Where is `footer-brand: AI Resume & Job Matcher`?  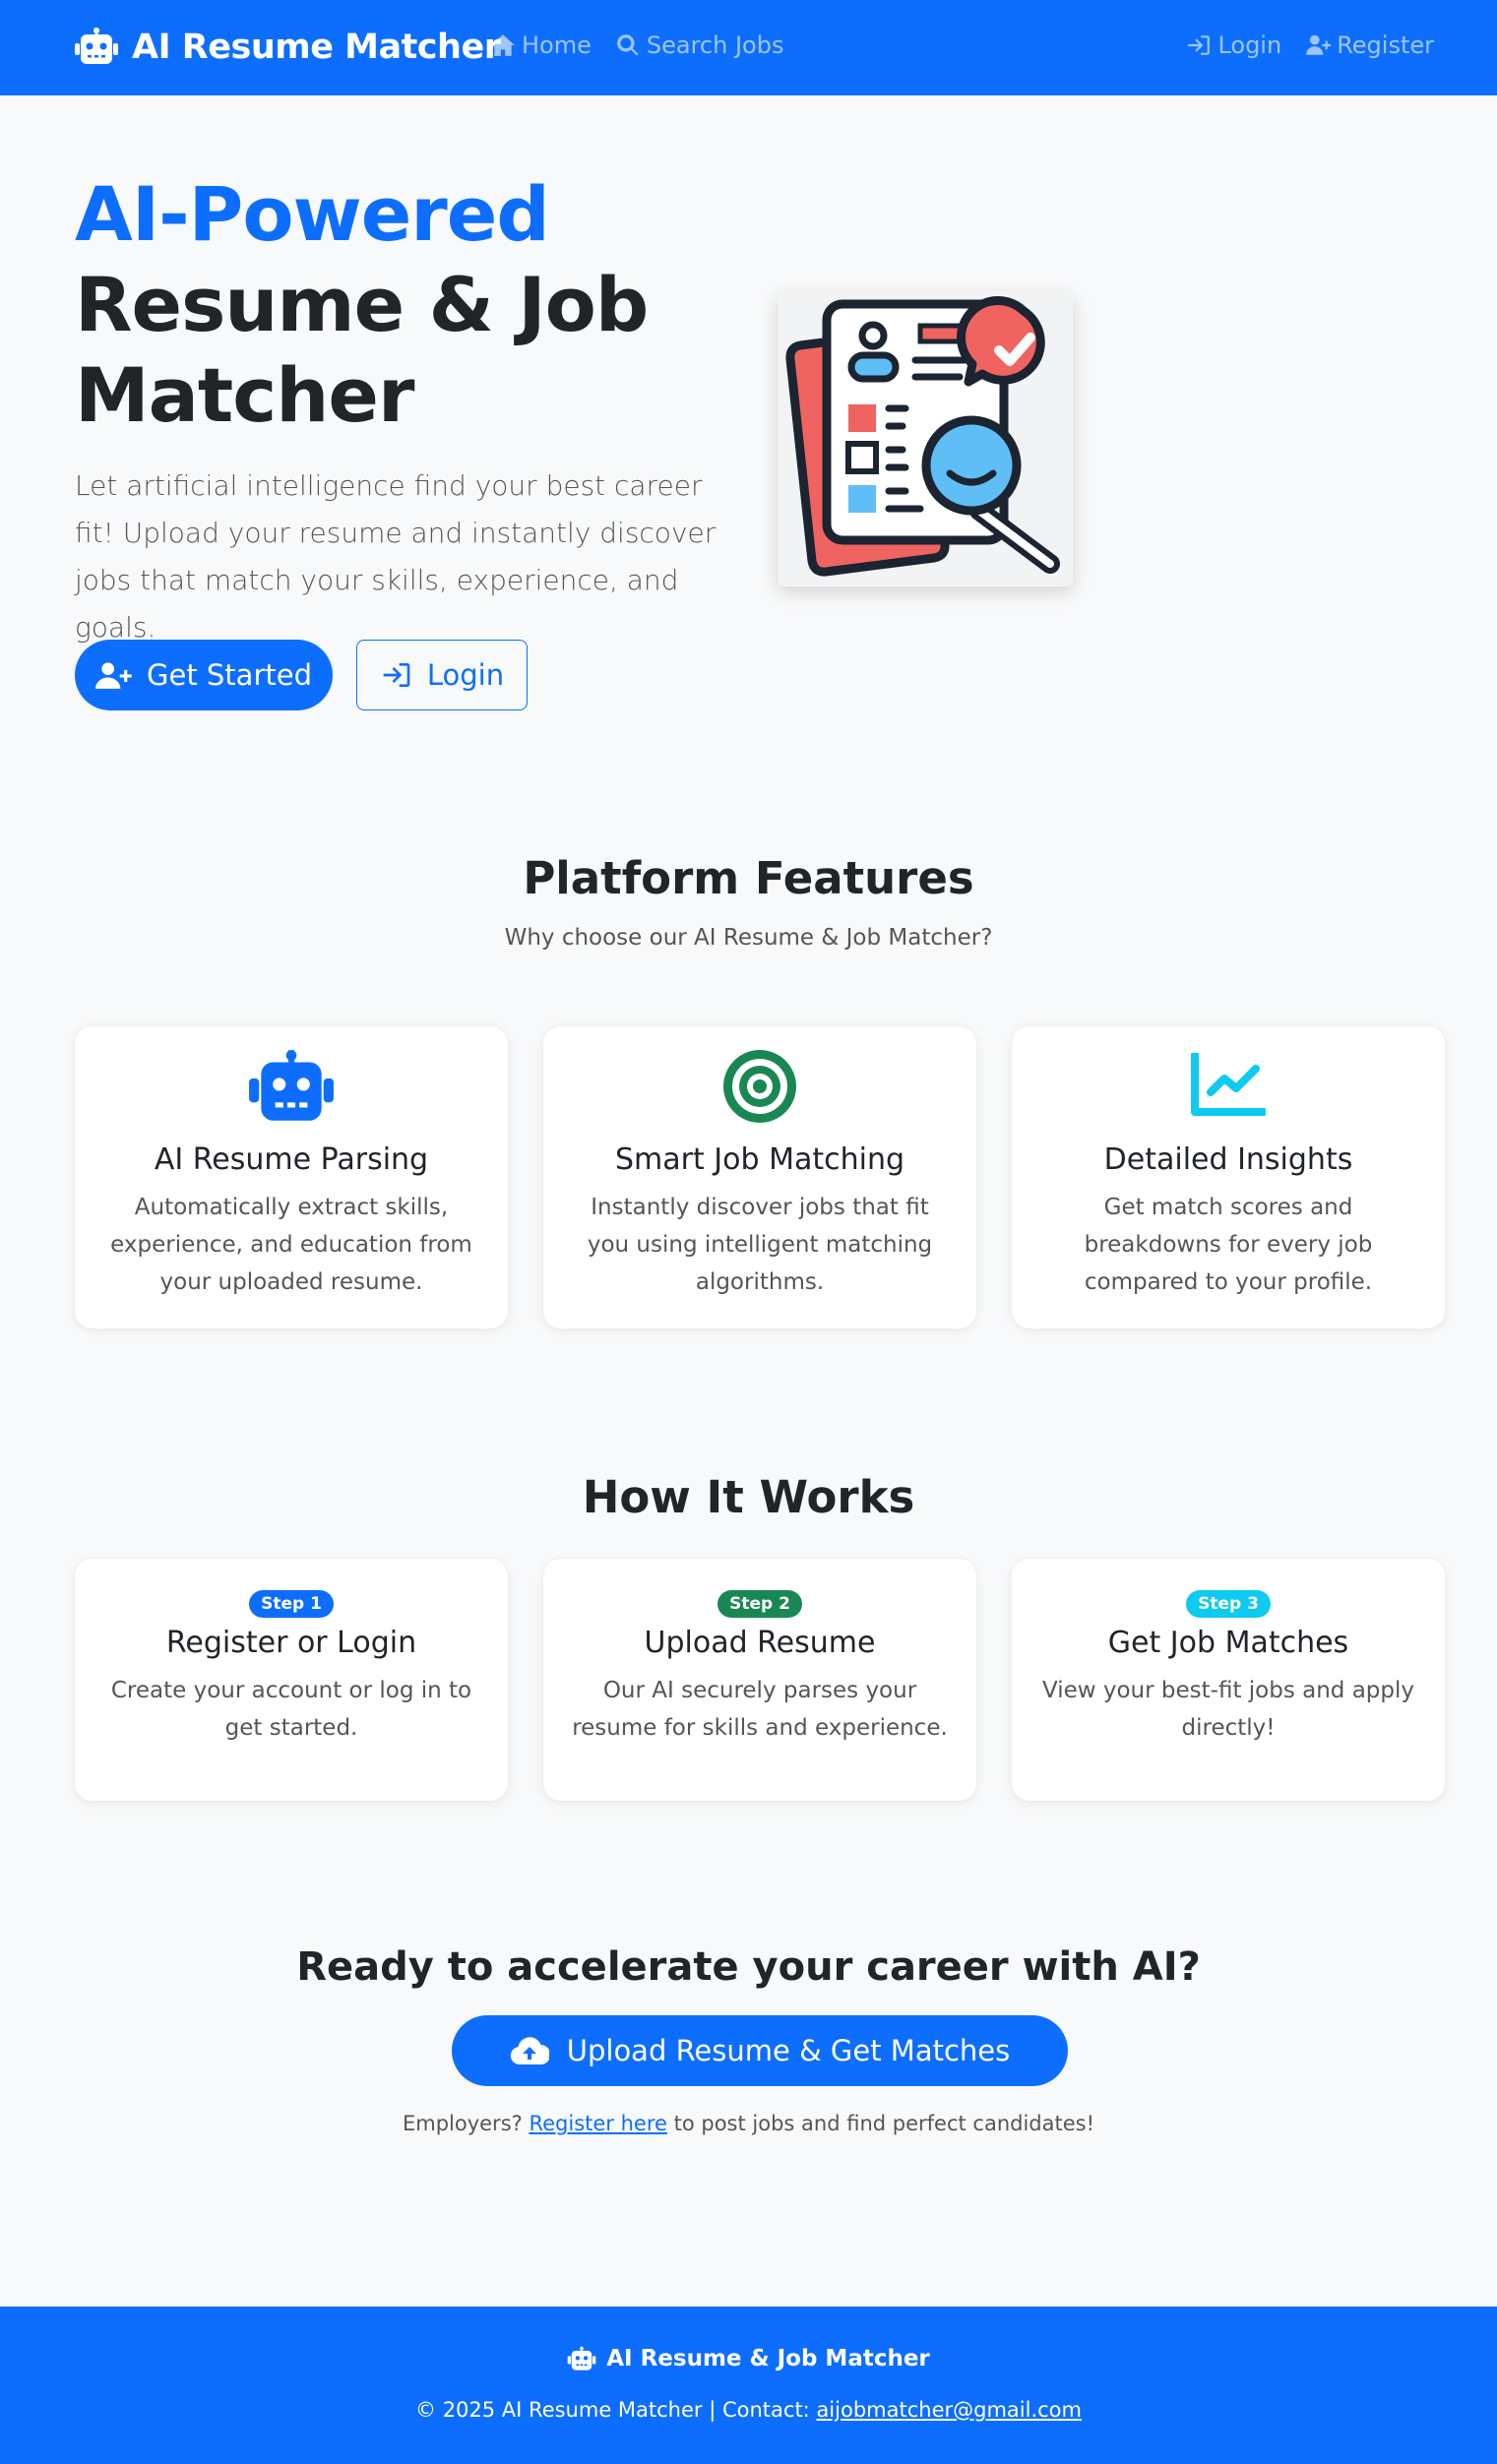 footer-brand: AI Resume & Job Matcher is located at coordinates (748, 2359).